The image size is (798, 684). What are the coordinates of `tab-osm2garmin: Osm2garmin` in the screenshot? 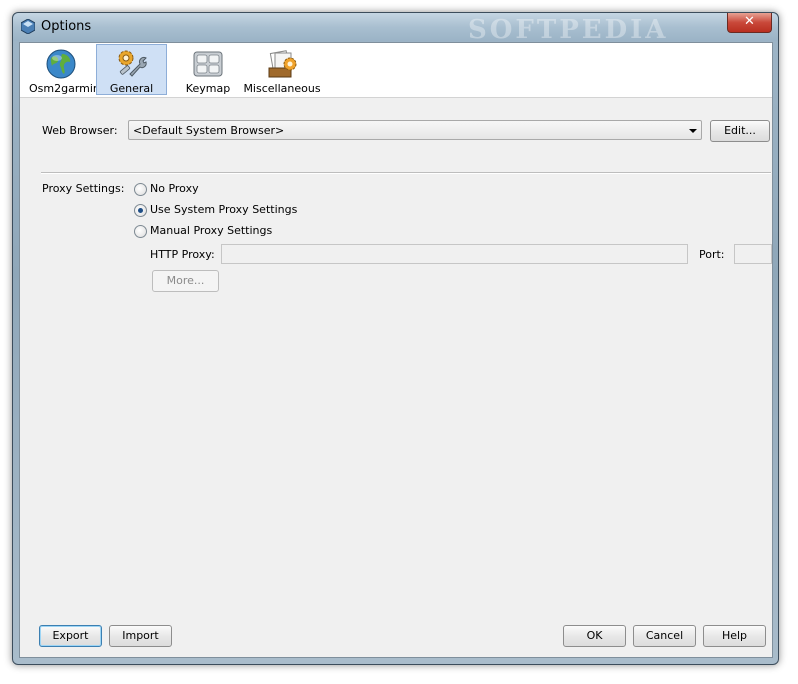 It's located at (64, 69).